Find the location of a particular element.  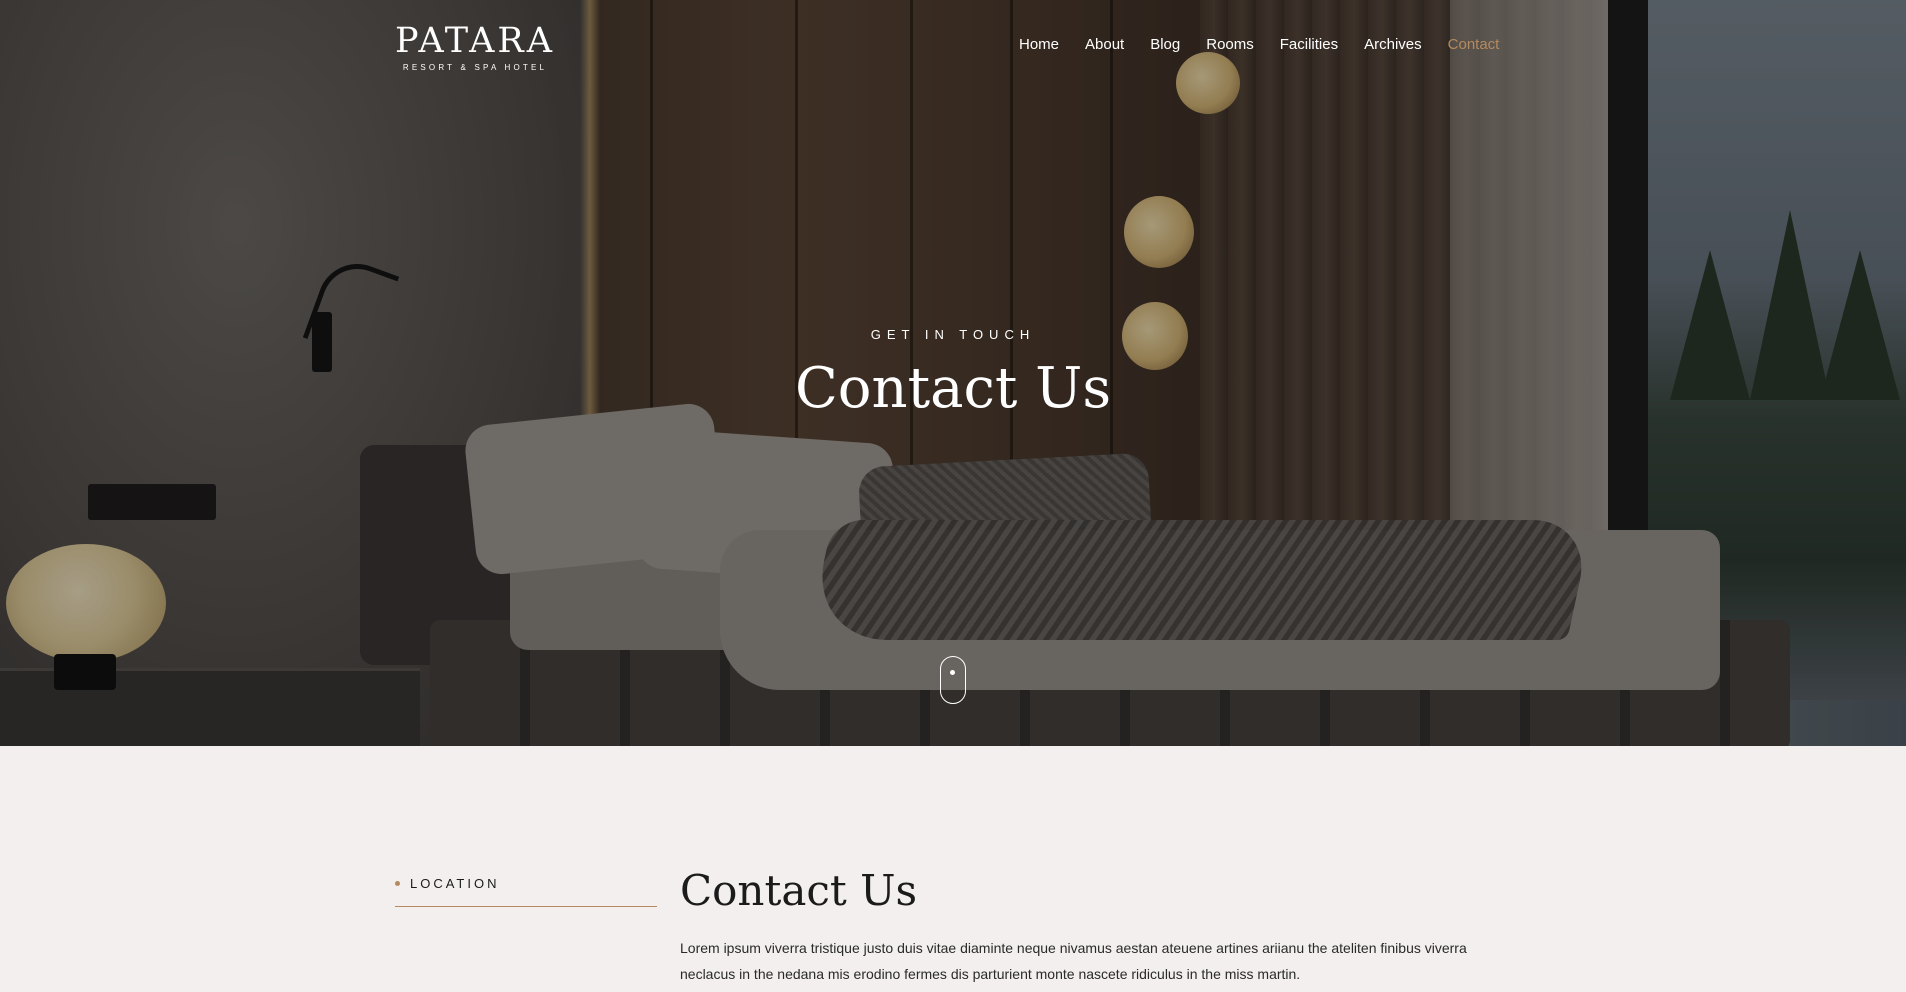

nav-item-home: Home is located at coordinates (1039, 44).